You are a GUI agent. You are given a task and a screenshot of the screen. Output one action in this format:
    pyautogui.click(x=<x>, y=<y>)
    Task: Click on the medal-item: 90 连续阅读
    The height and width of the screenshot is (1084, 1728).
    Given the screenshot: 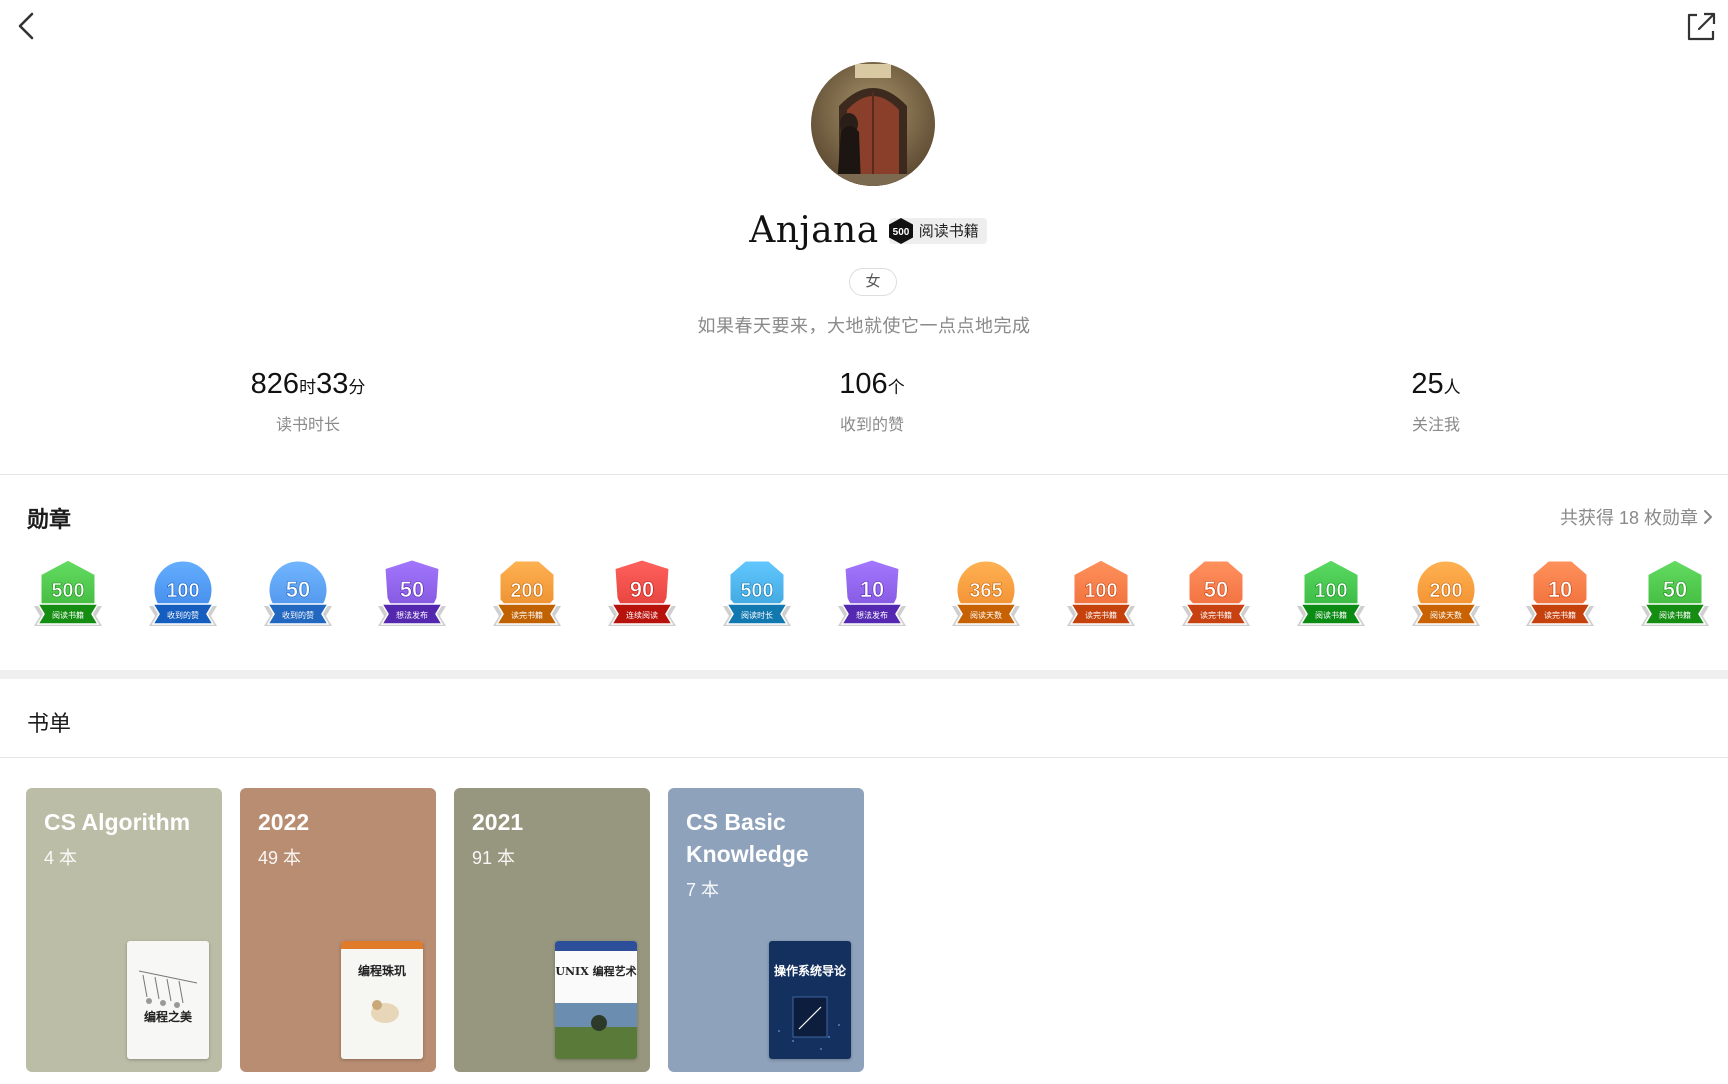 What is the action you would take?
    pyautogui.click(x=642, y=594)
    